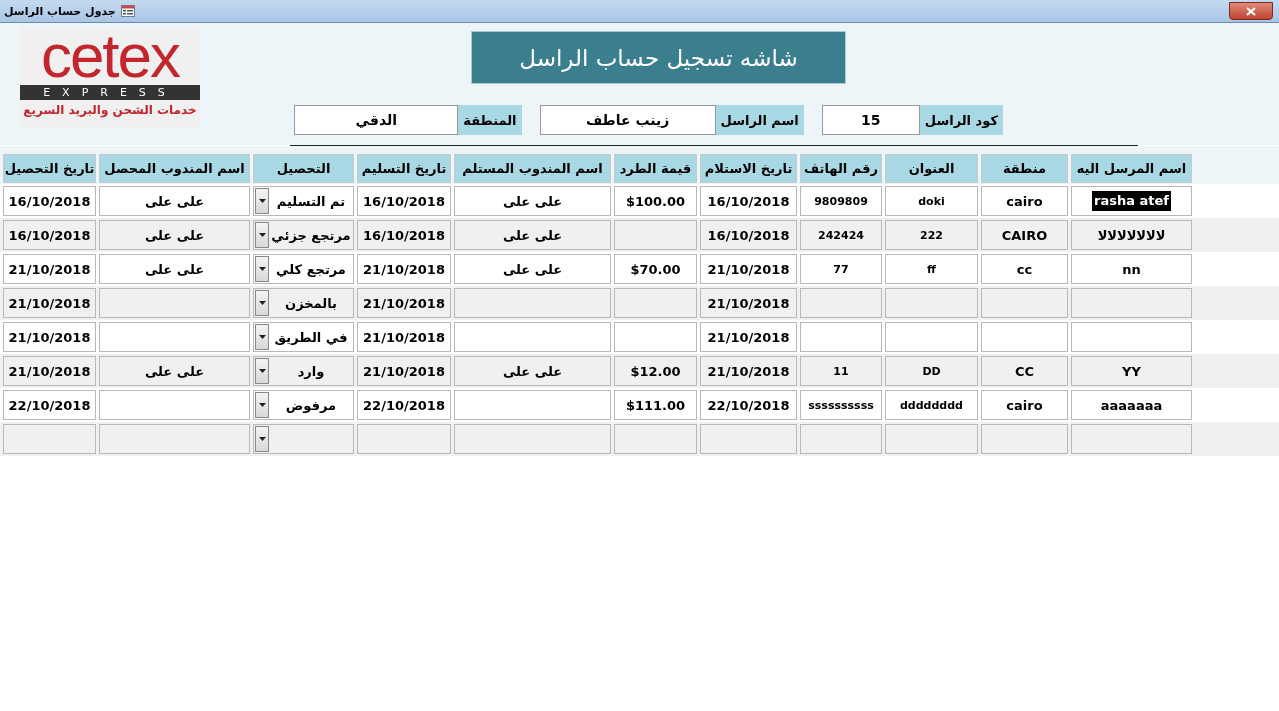 This screenshot has height=711, width=1279. What do you see at coordinates (174, 168) in the screenshot?
I see `column-header: اسم المندوب المحصل` at bounding box center [174, 168].